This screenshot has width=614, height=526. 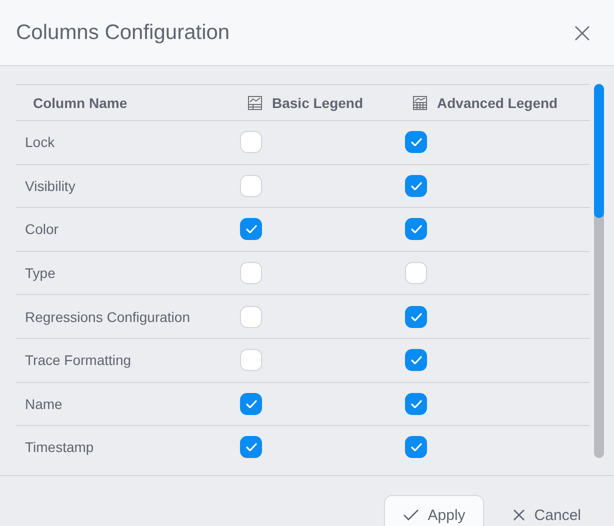 What do you see at coordinates (80, 102) in the screenshot?
I see `column-header: Column Name` at bounding box center [80, 102].